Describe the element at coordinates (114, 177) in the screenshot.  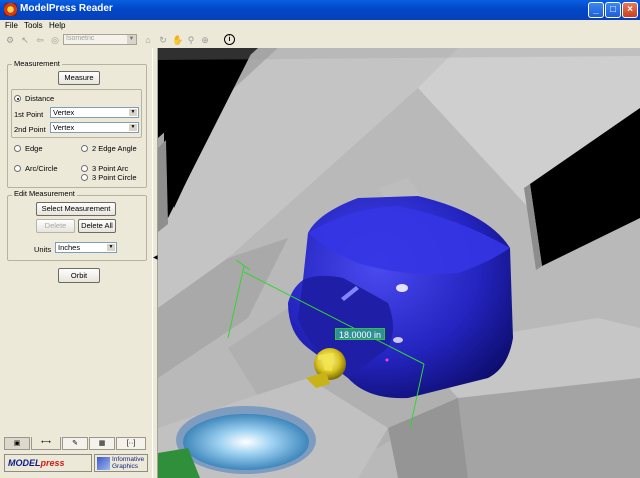
I see `three-point-circle-label: 3 Point Circle` at that location.